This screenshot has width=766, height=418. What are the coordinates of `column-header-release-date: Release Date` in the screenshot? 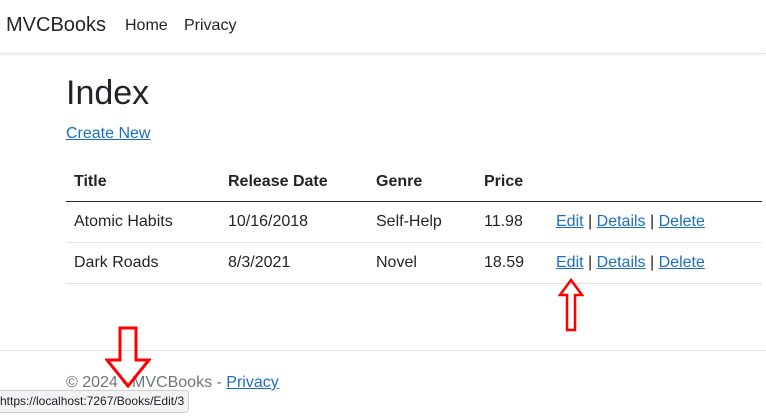 It's located at (294, 182).